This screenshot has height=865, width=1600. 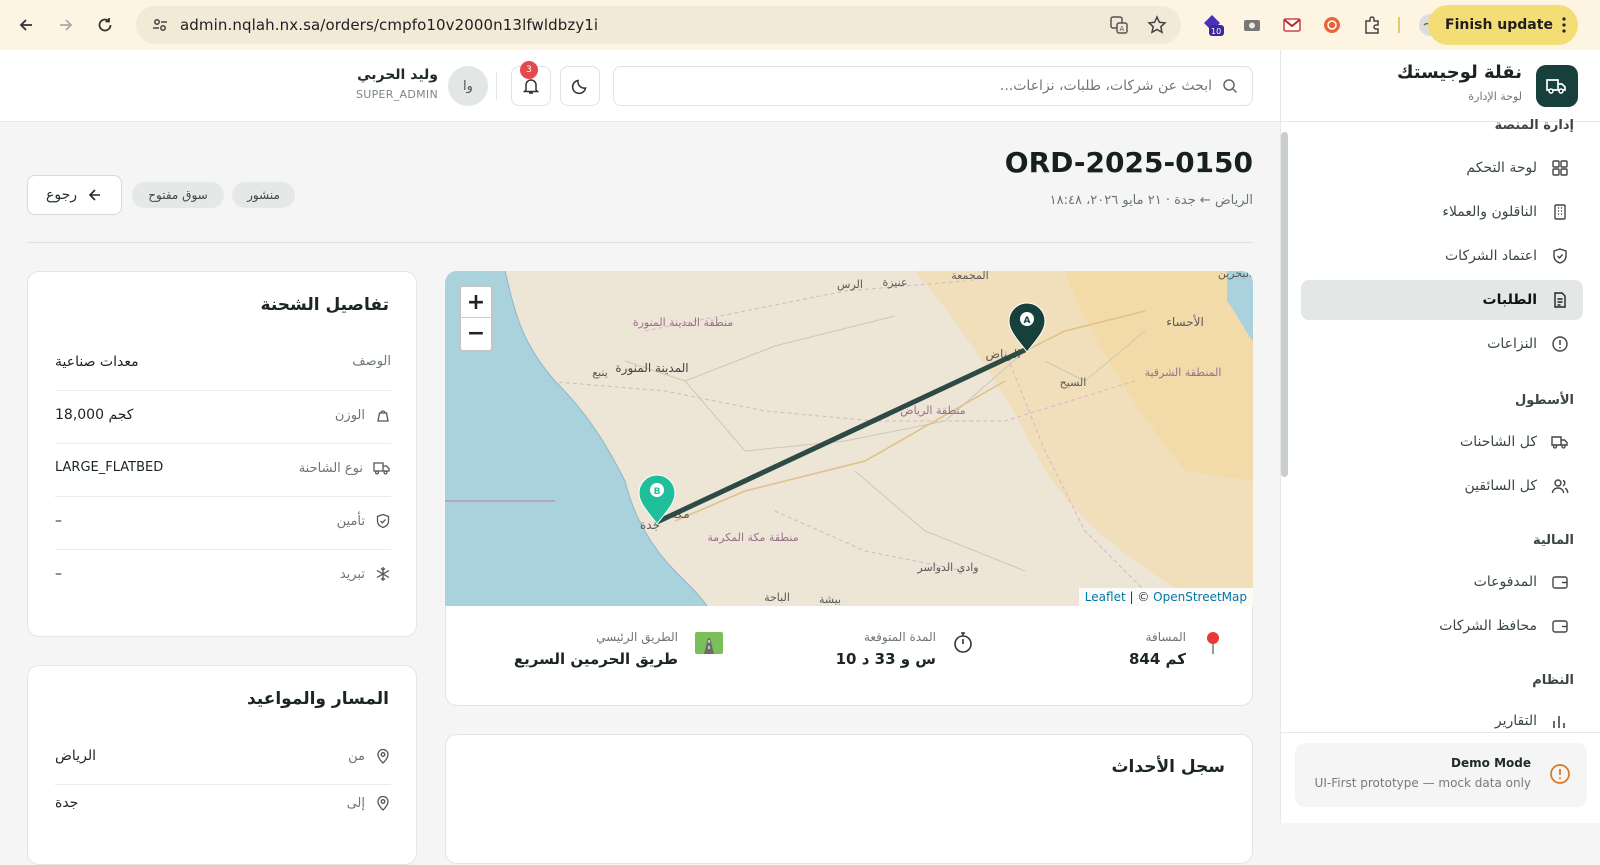 I want to click on sidebar-item-label: الناقلون والعملاء, so click(x=1489, y=212).